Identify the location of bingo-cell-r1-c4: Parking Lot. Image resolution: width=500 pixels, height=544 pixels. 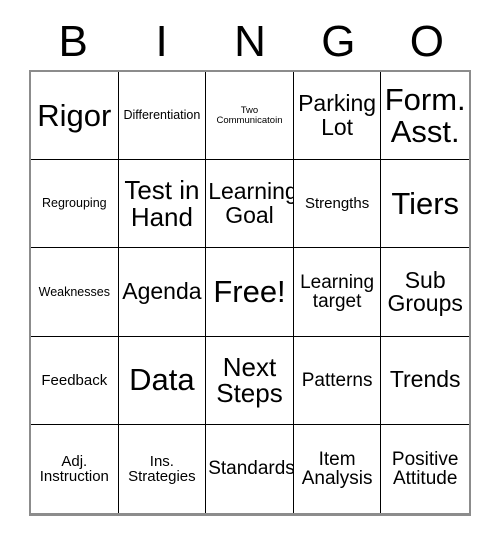
(337, 116).